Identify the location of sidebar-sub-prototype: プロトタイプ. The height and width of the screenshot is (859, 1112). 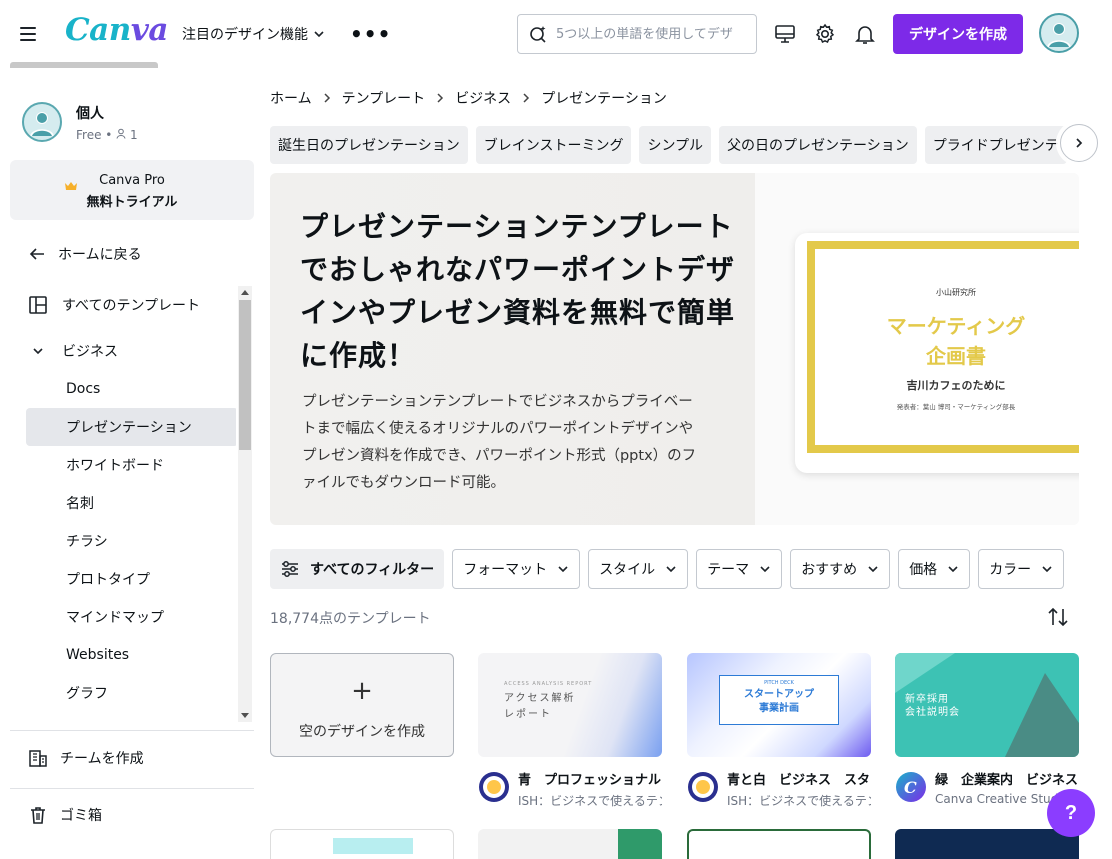
(131, 579).